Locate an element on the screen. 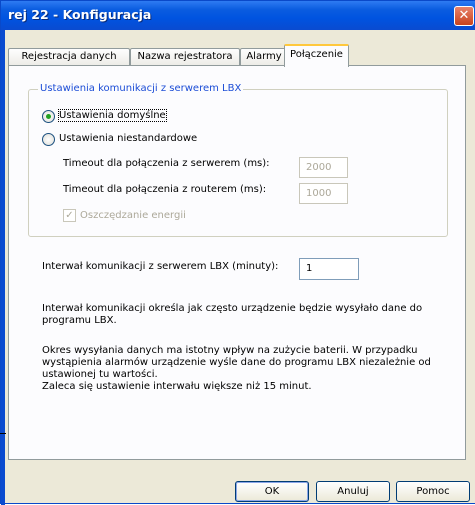 The image size is (475, 505). radio-button-selected is located at coordinates (48, 116).